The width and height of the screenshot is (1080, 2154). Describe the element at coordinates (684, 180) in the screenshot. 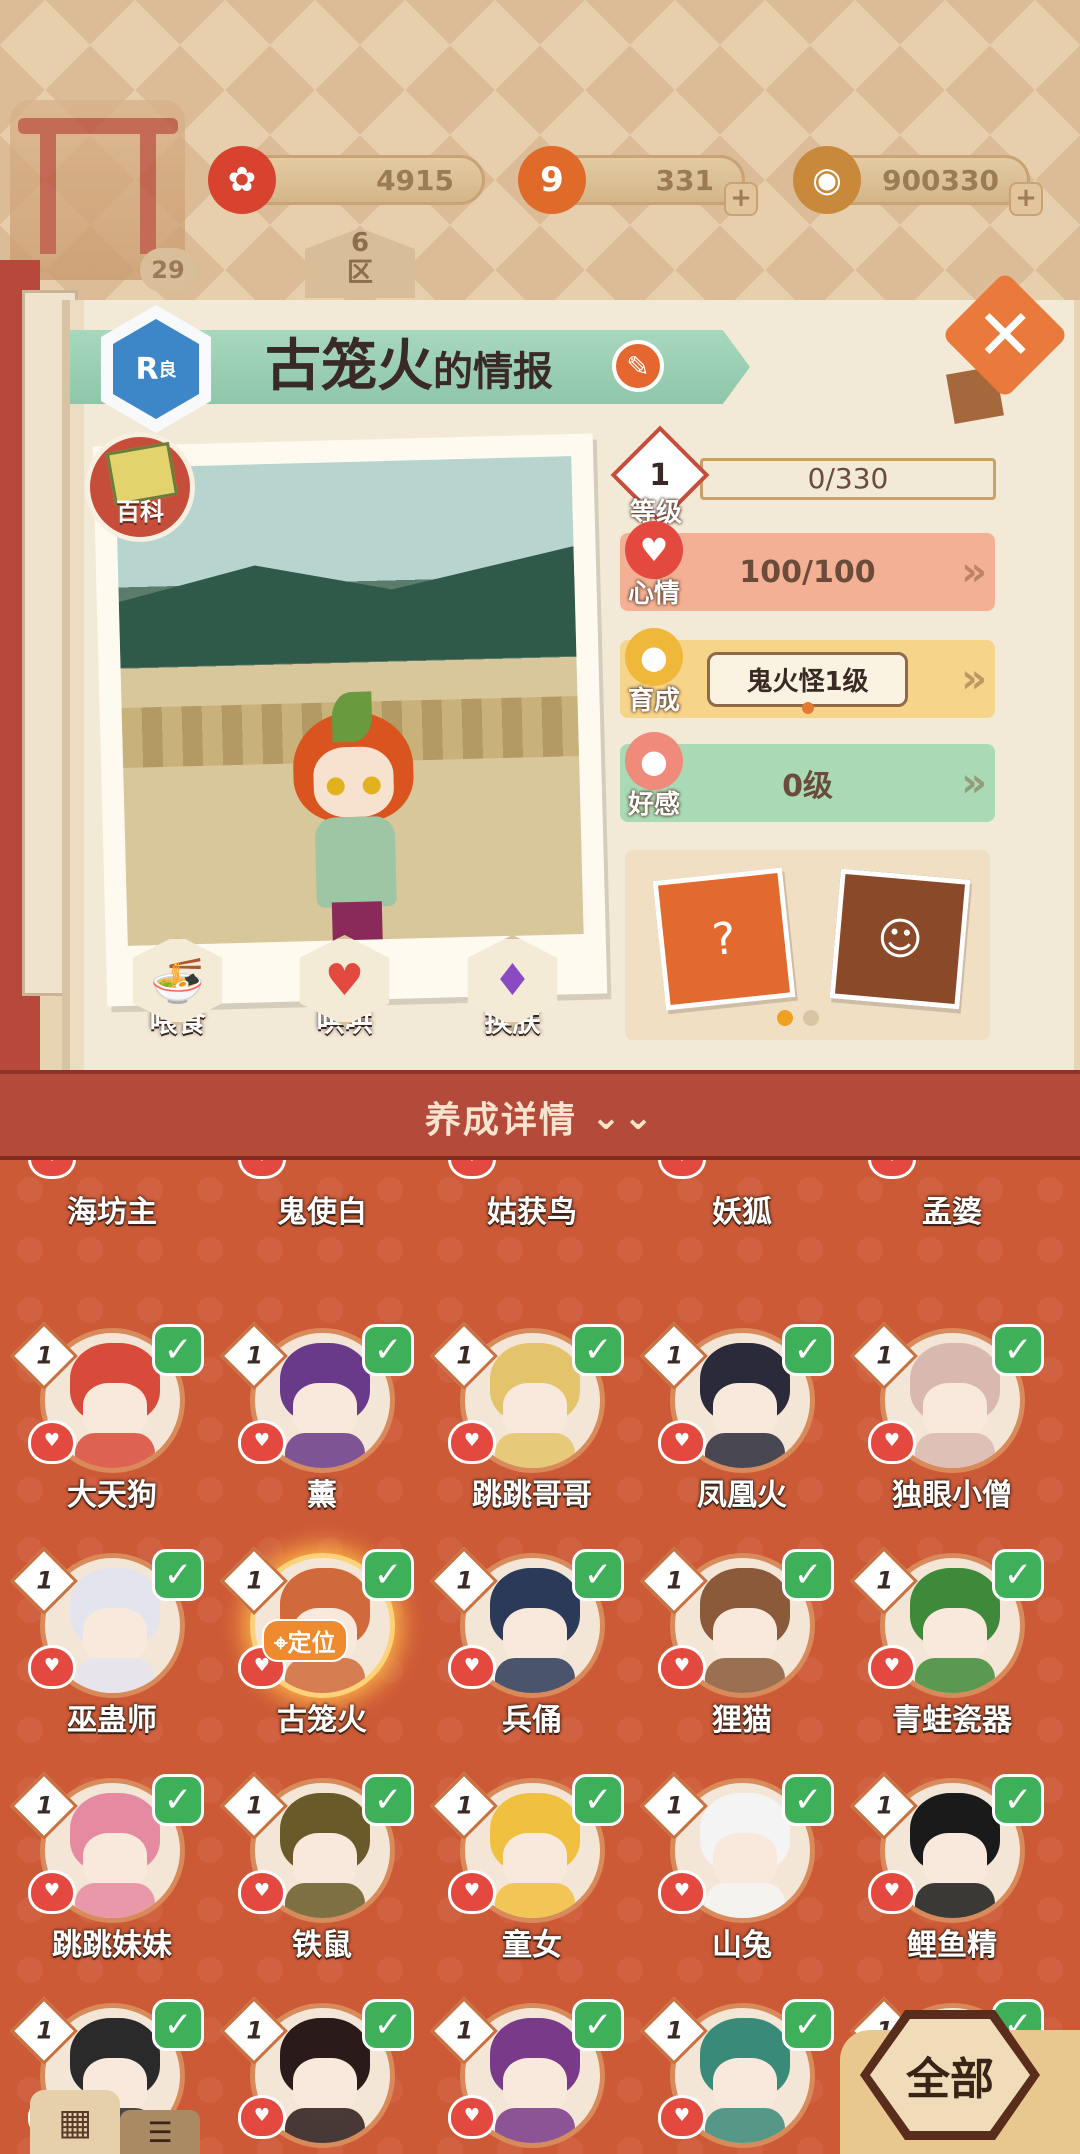

I see `resource-nine-value: 331` at that location.